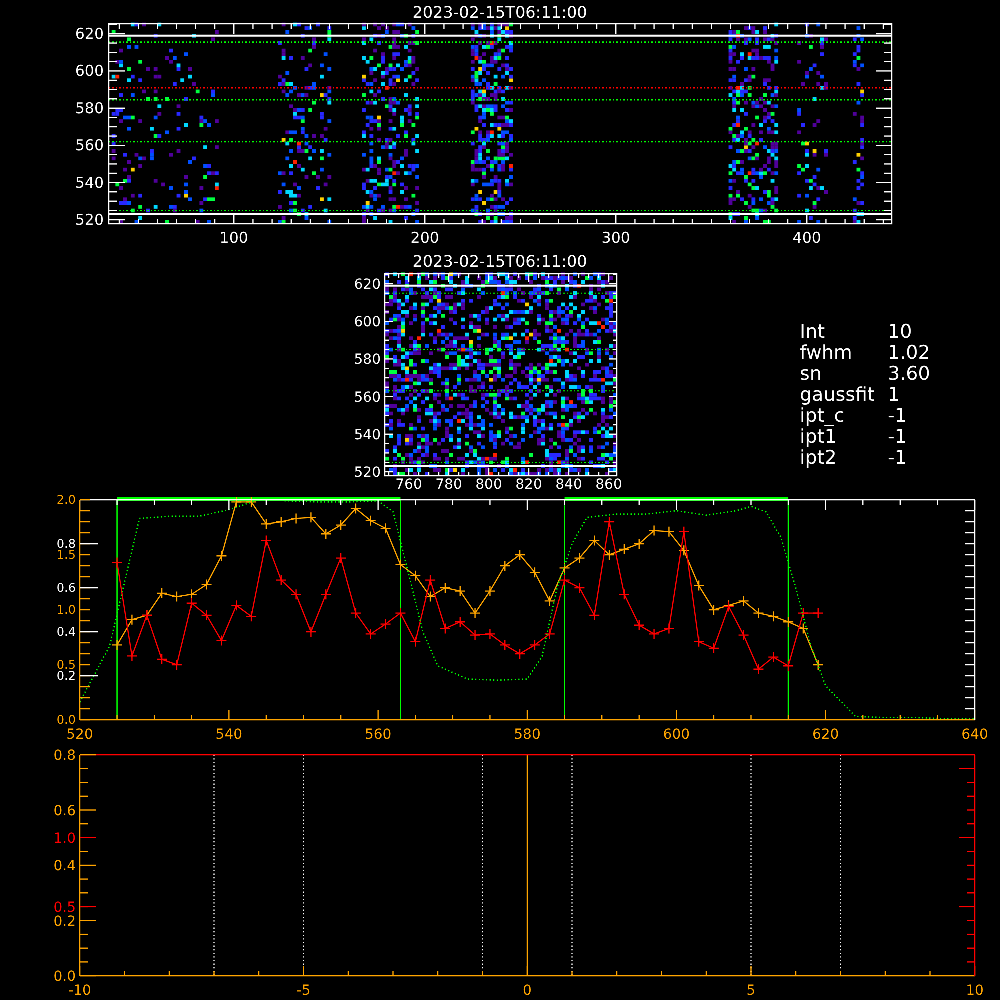  I want to click on parameter-label: ipt1, so click(818, 437).